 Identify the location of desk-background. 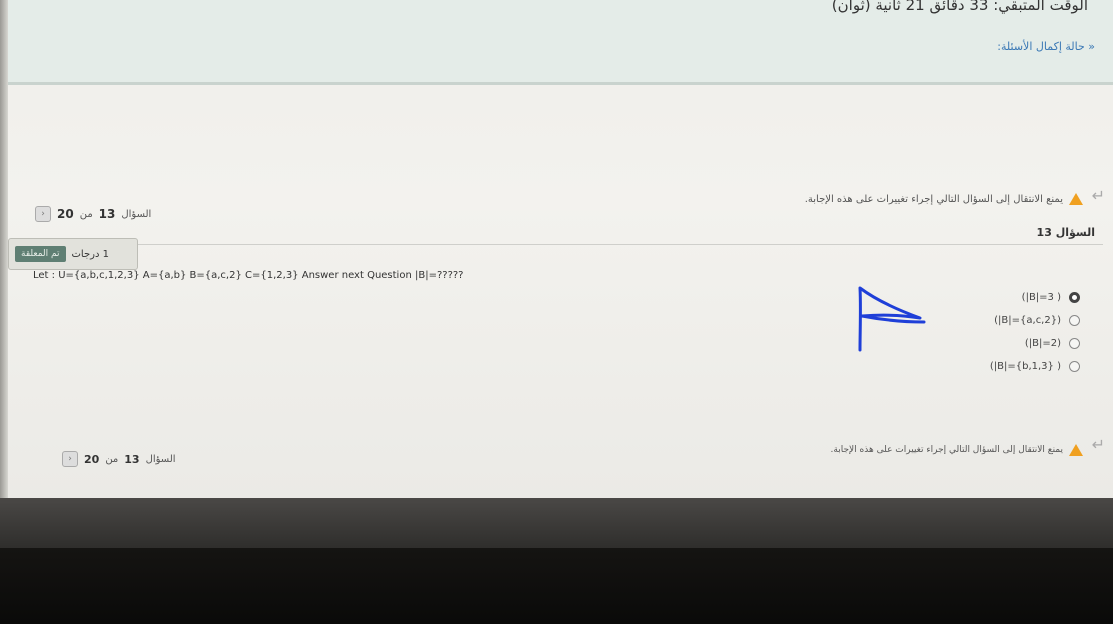
(556, 586).